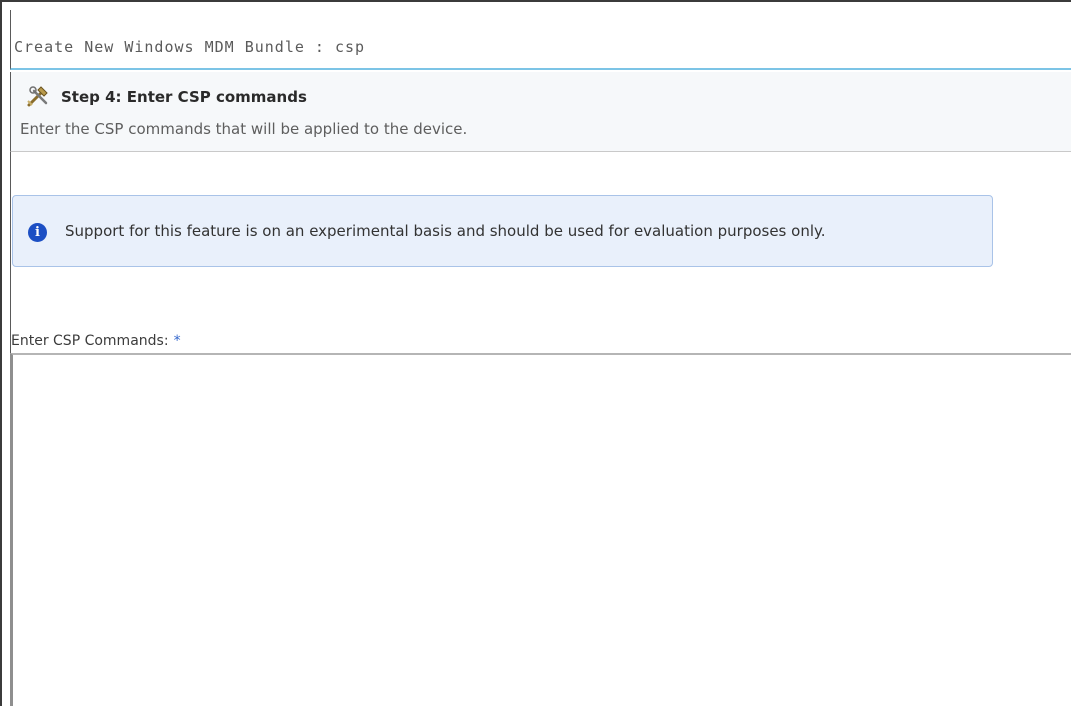 This screenshot has width=1071, height=706. Describe the element at coordinates (90, 341) in the screenshot. I see `csp-commands-label-text: Enter CSP Commands:` at that location.